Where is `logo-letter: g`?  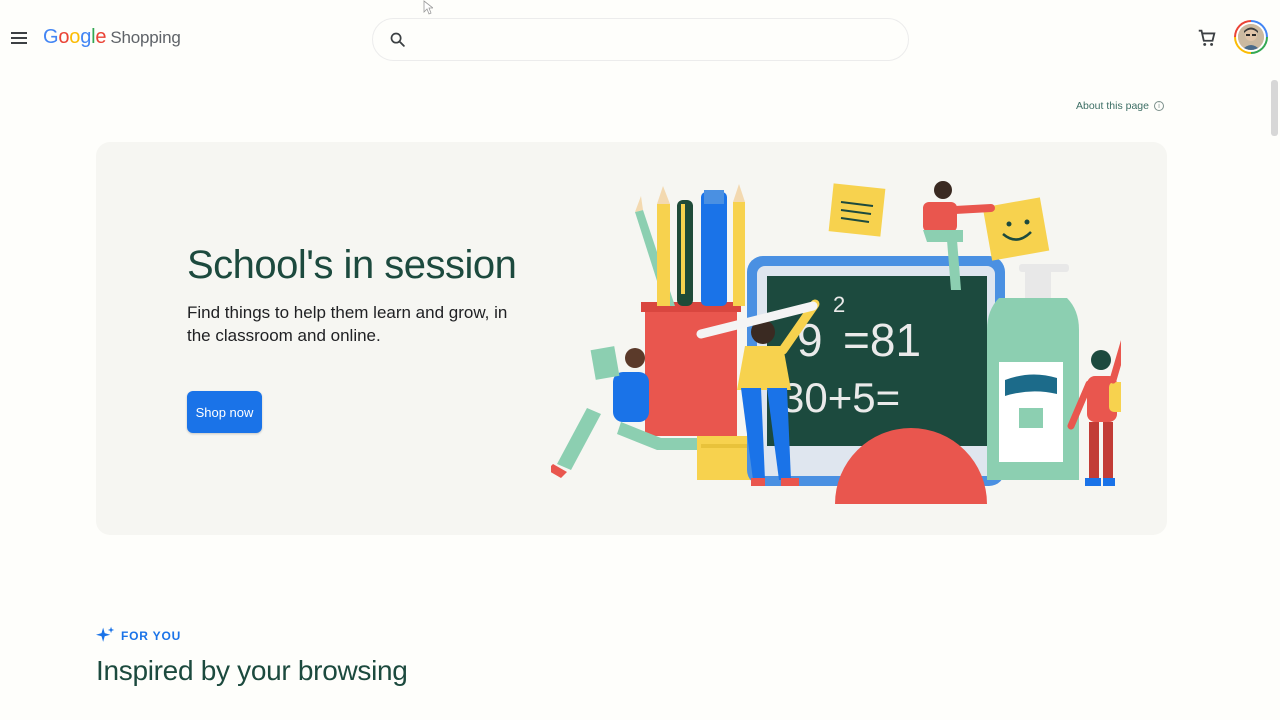
logo-letter: g is located at coordinates (86, 37).